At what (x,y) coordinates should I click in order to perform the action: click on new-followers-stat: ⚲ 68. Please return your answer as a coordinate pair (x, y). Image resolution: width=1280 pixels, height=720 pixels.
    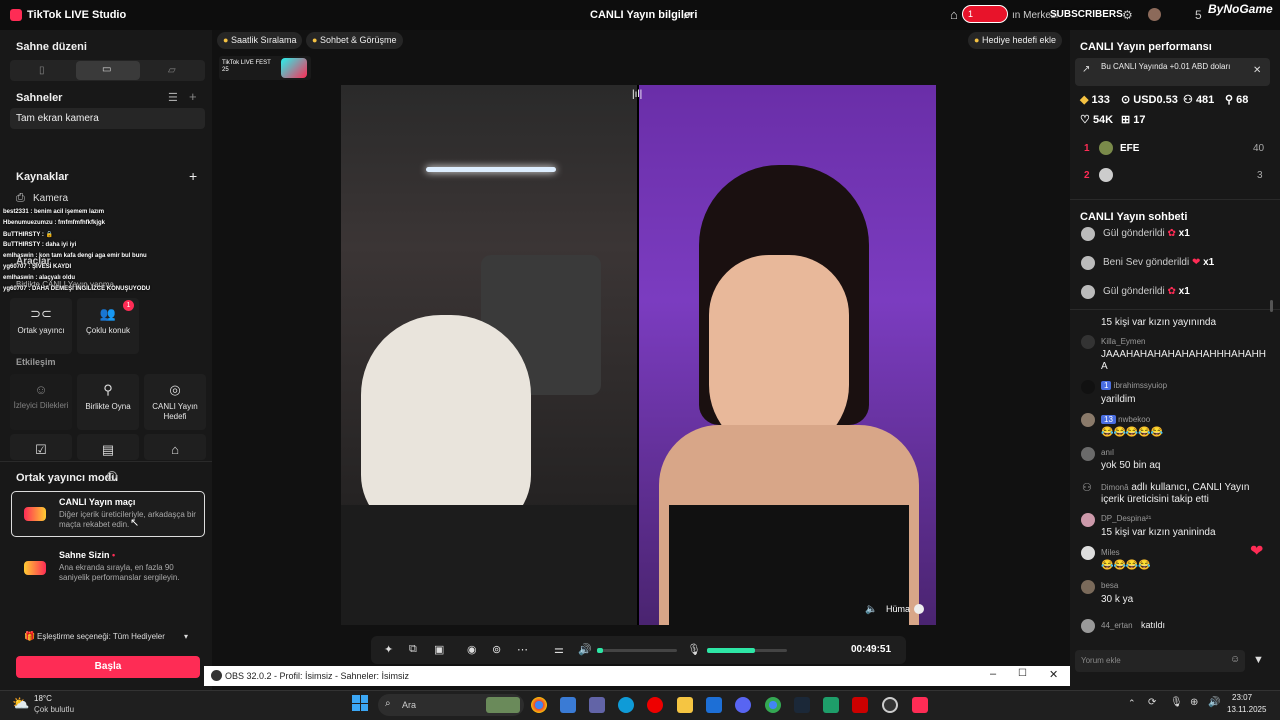
    Looking at the image, I should click on (1236, 99).